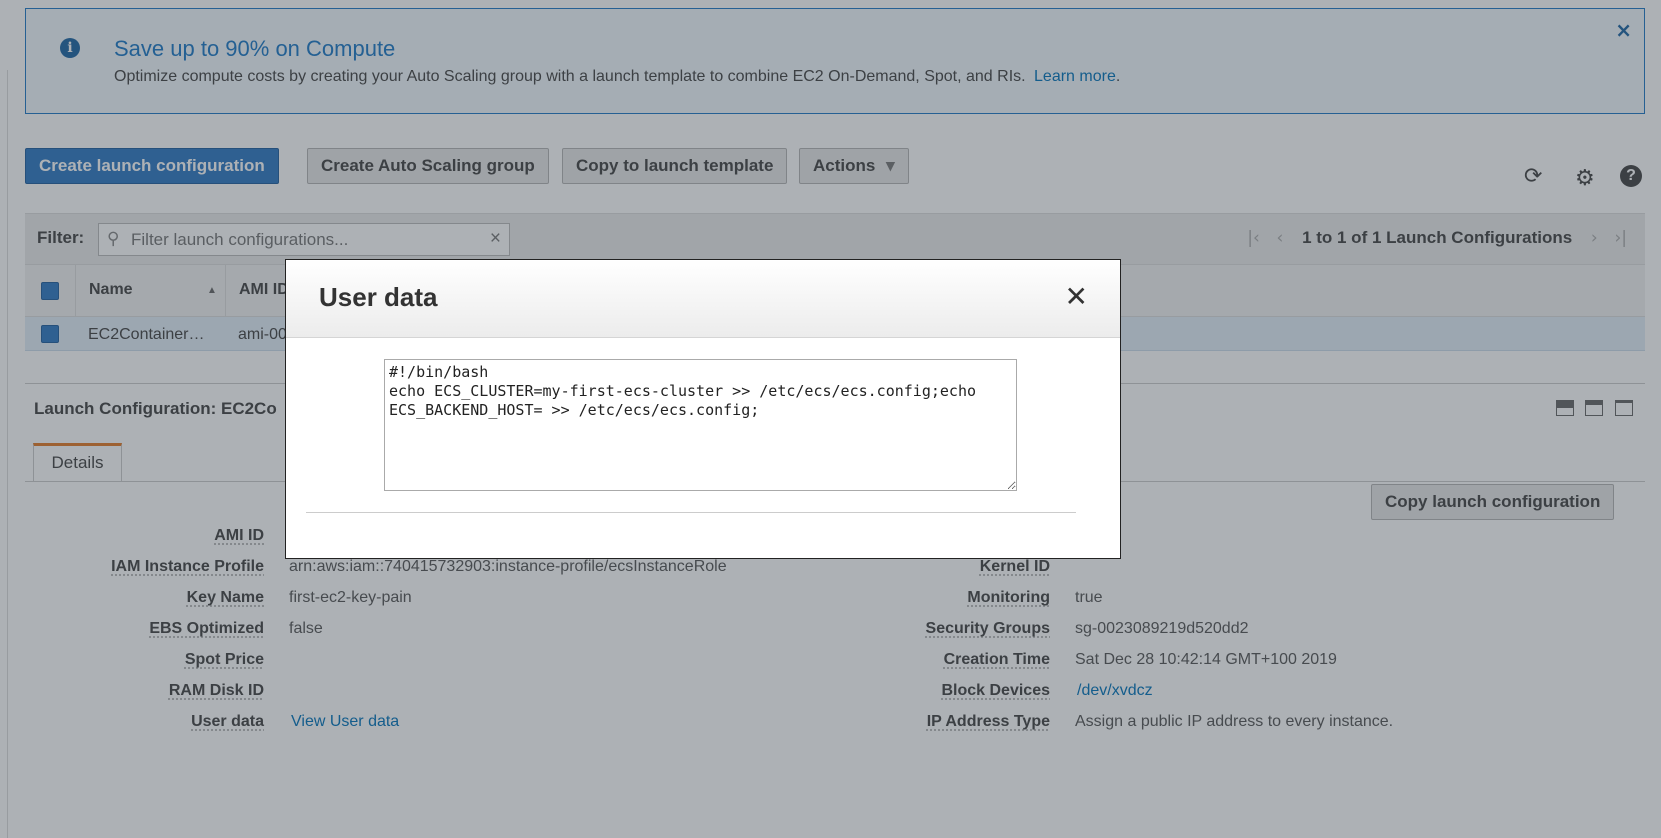 Image resolution: width=1661 pixels, height=838 pixels. Describe the element at coordinates (378, 297) in the screenshot. I see `modal-title: User data` at that location.